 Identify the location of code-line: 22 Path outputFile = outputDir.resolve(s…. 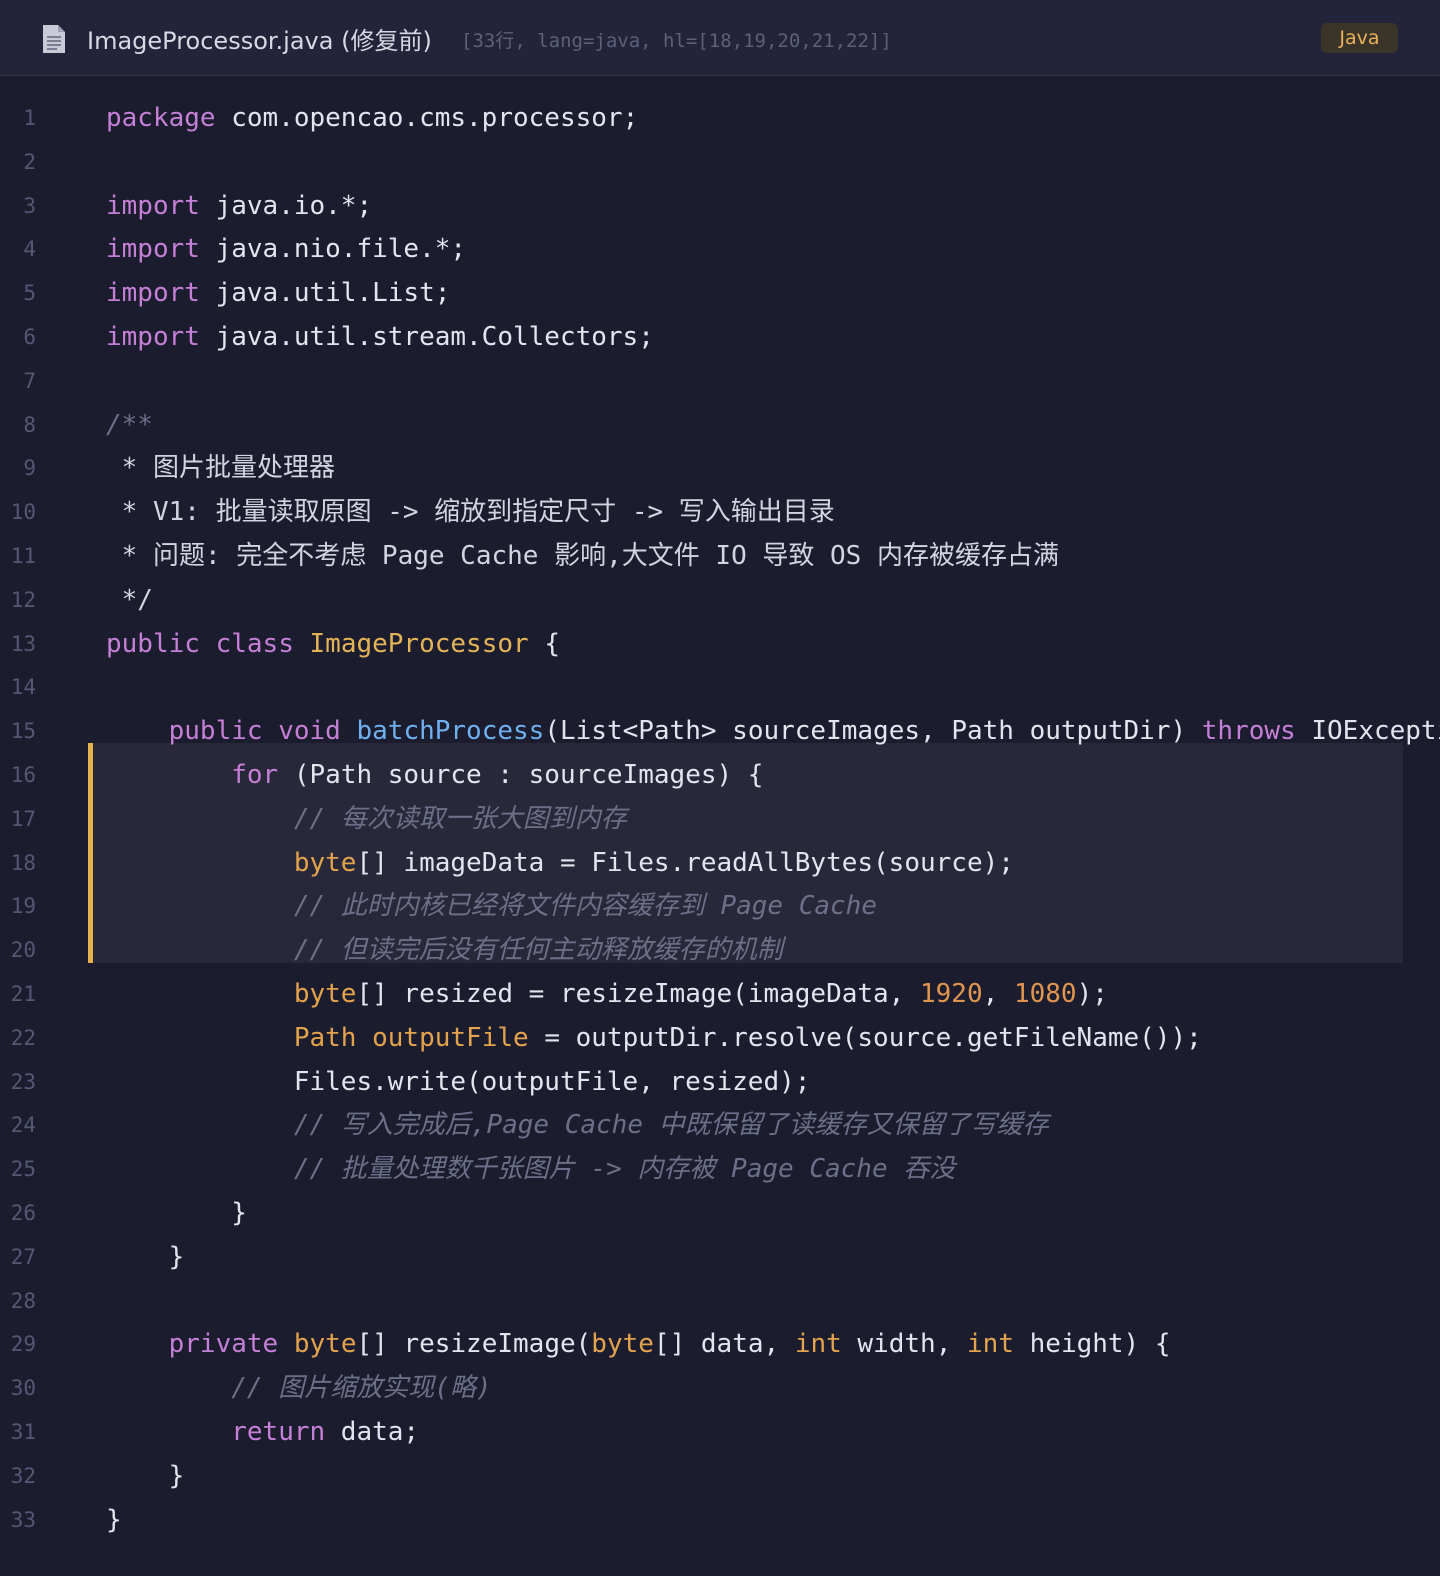
(720, 1039).